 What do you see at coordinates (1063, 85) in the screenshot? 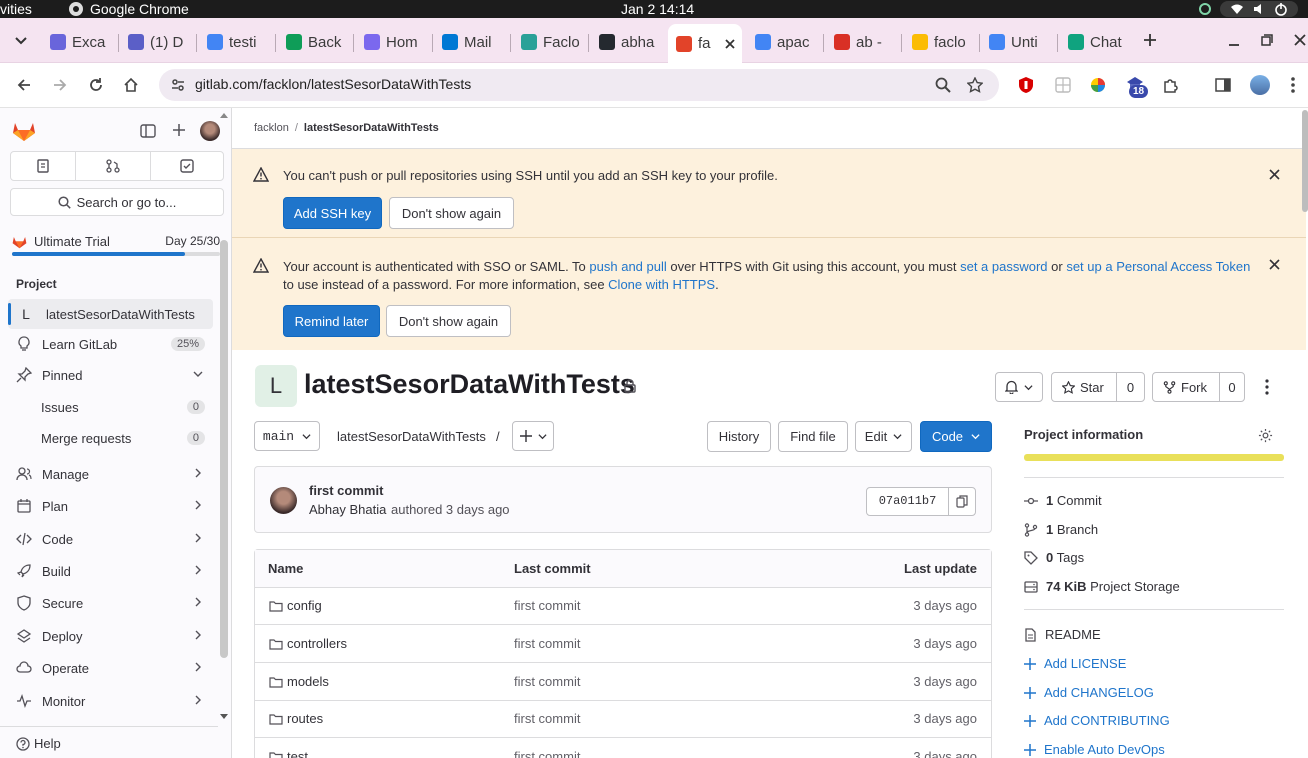
I see `extension-grid-icon` at bounding box center [1063, 85].